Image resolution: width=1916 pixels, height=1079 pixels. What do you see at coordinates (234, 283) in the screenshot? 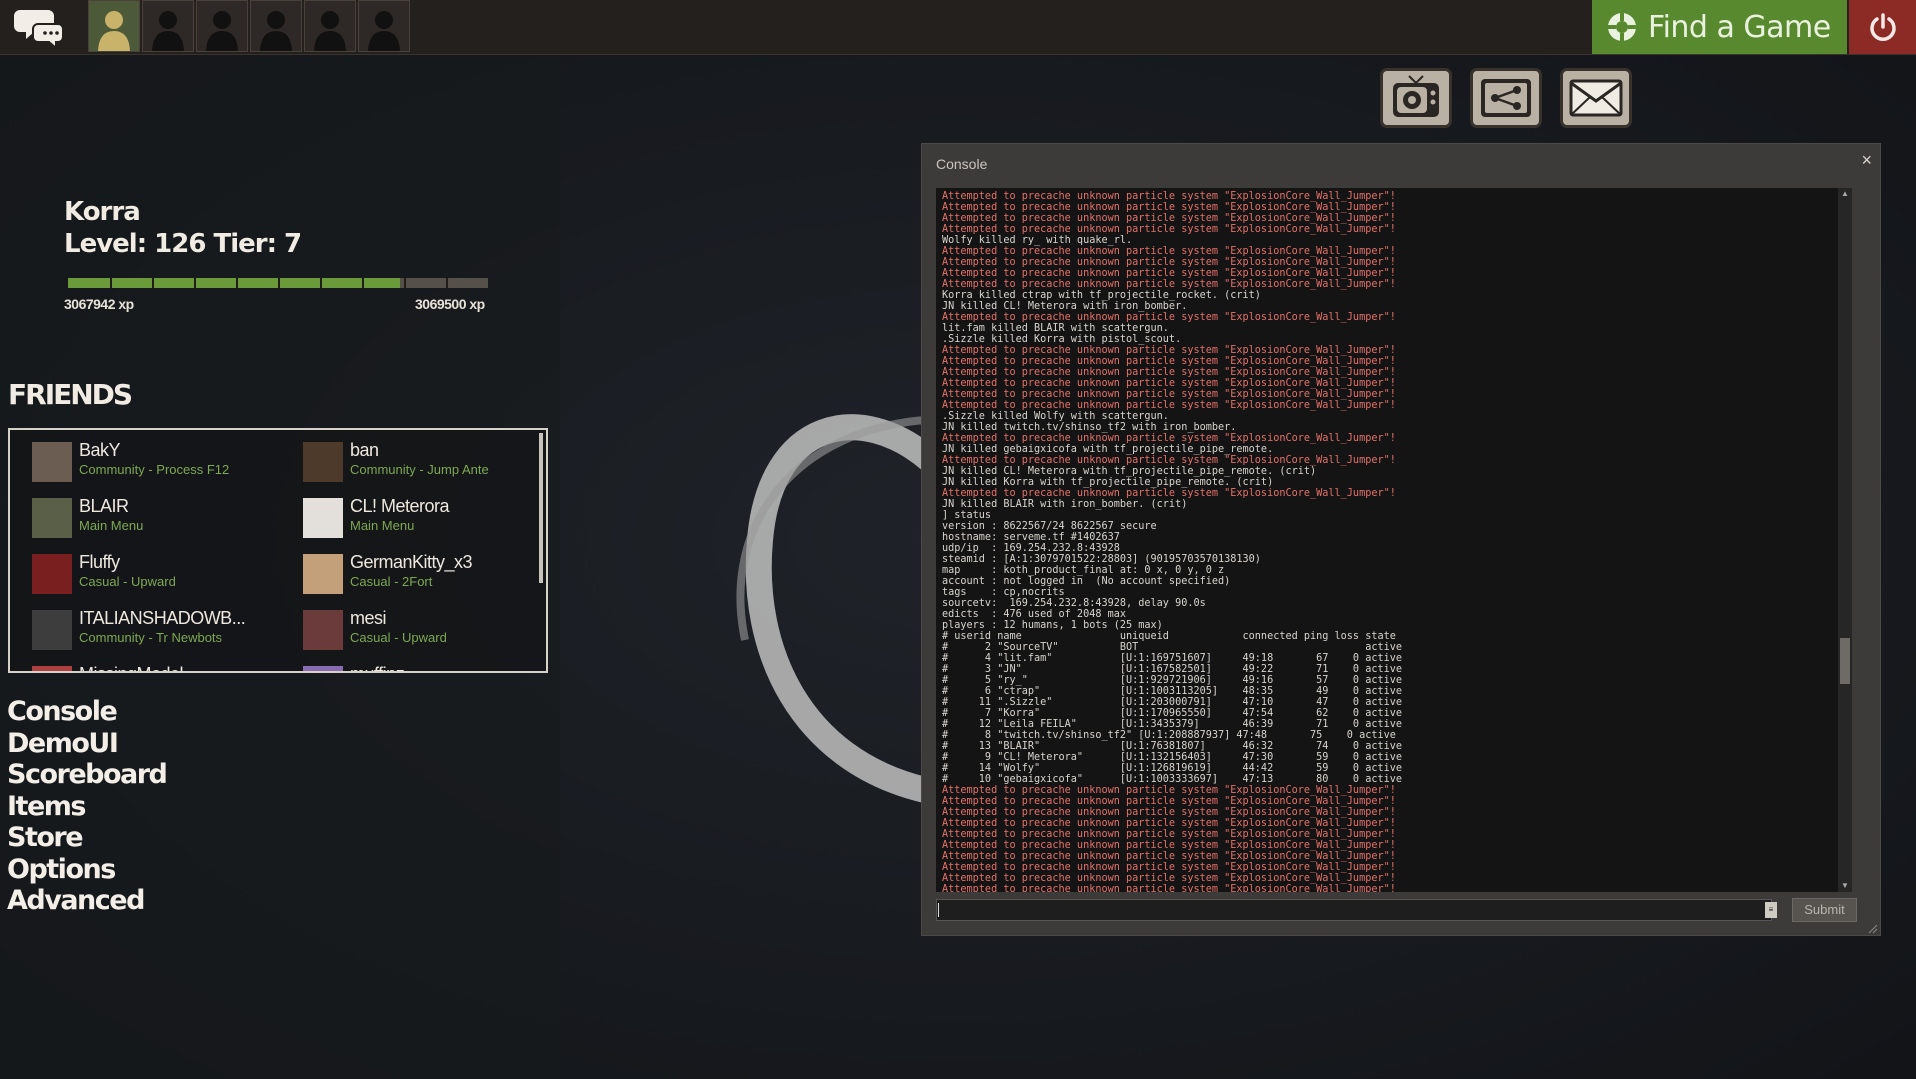
I see `xp-progress-fill` at bounding box center [234, 283].